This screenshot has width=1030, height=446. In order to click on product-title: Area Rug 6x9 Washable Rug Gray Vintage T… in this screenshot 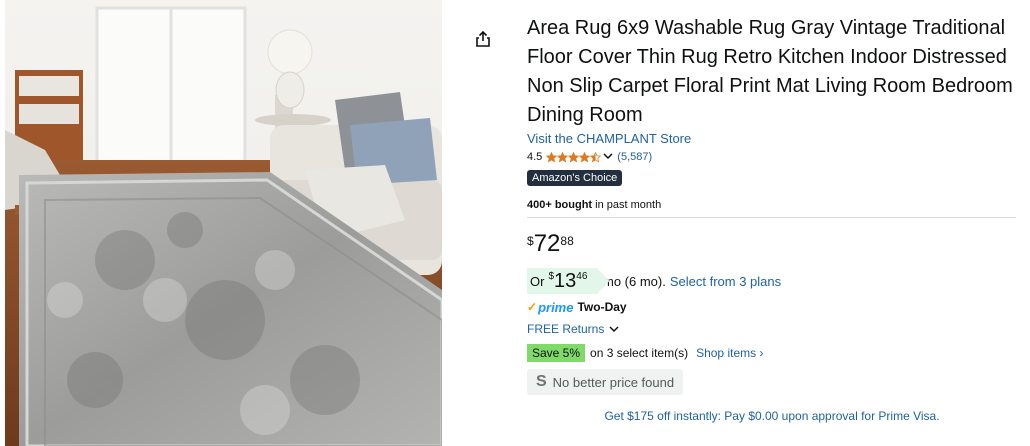, I will do `click(770, 71)`.